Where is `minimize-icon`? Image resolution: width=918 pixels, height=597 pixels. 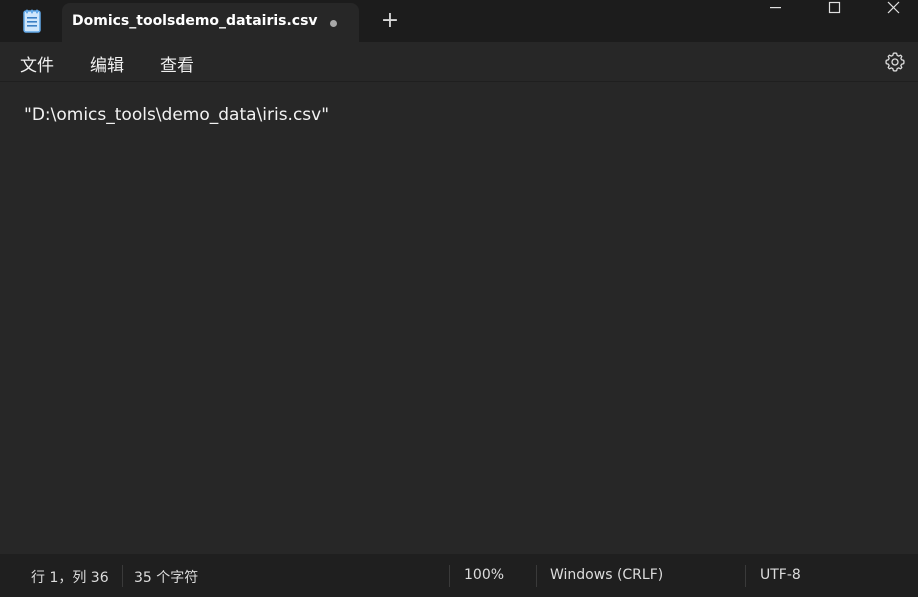 minimize-icon is located at coordinates (775, 9).